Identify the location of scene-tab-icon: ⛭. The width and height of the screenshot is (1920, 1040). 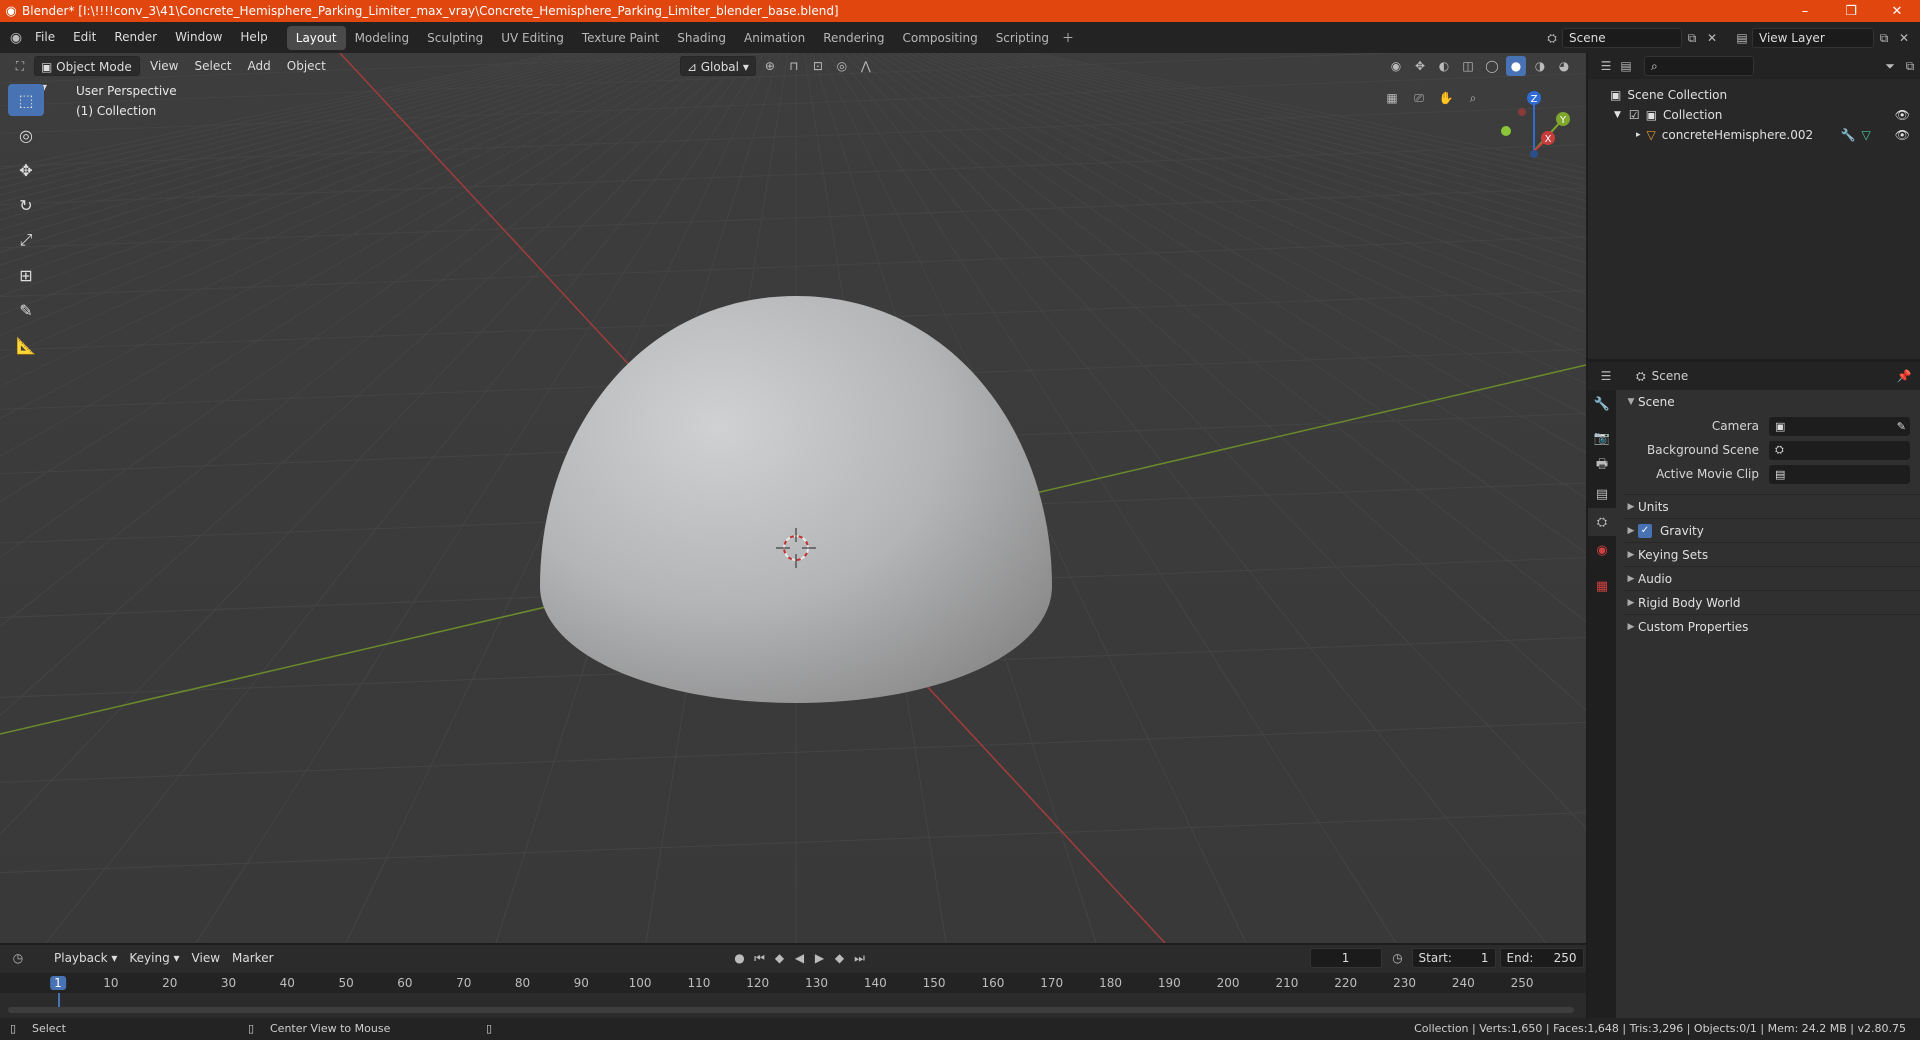
(1602, 522).